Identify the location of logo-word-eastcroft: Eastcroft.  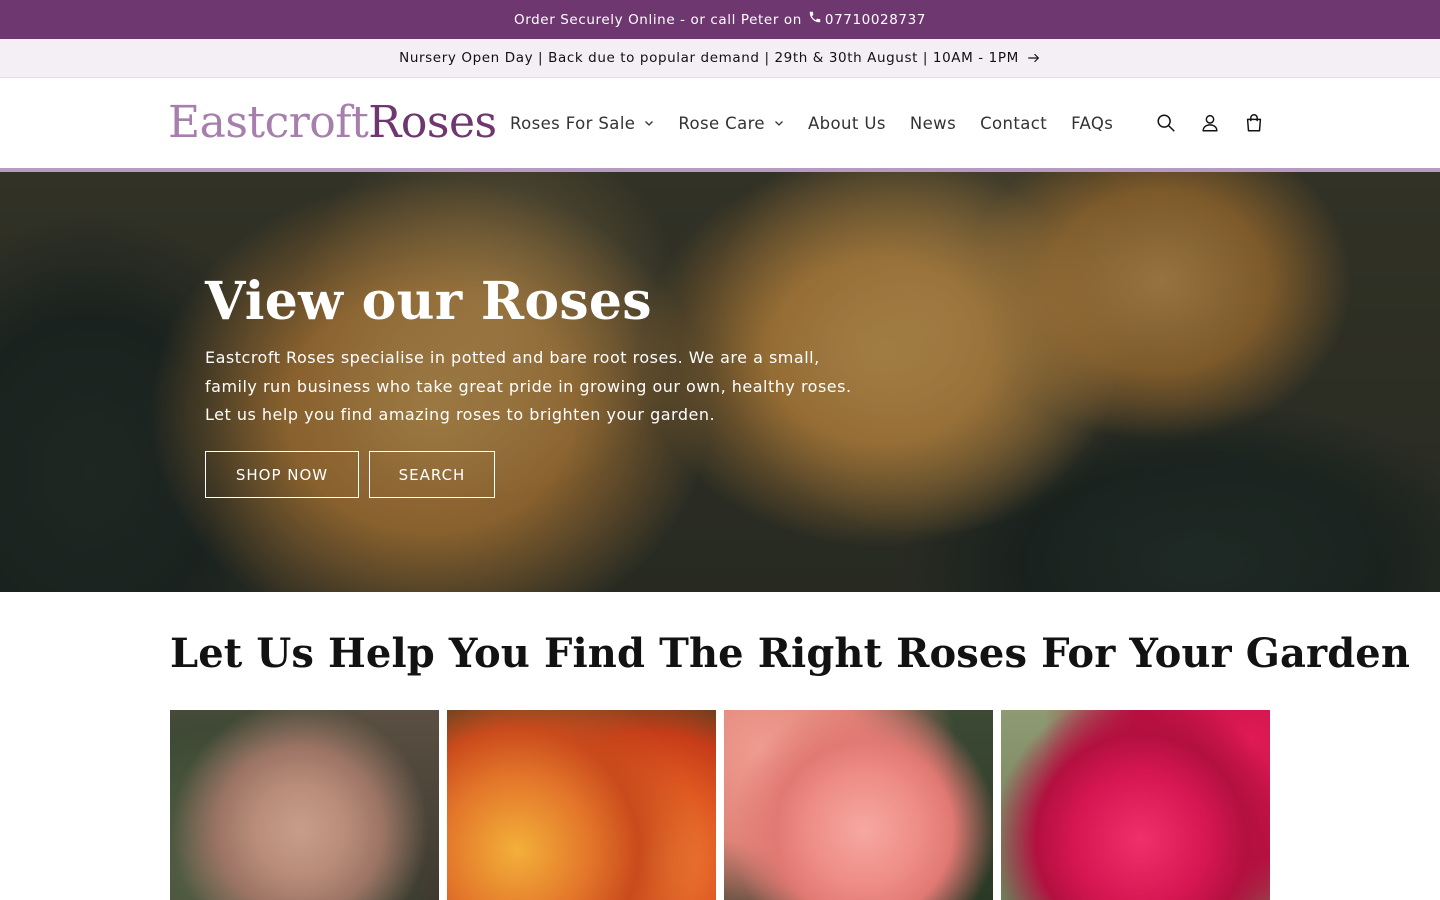
(268, 122).